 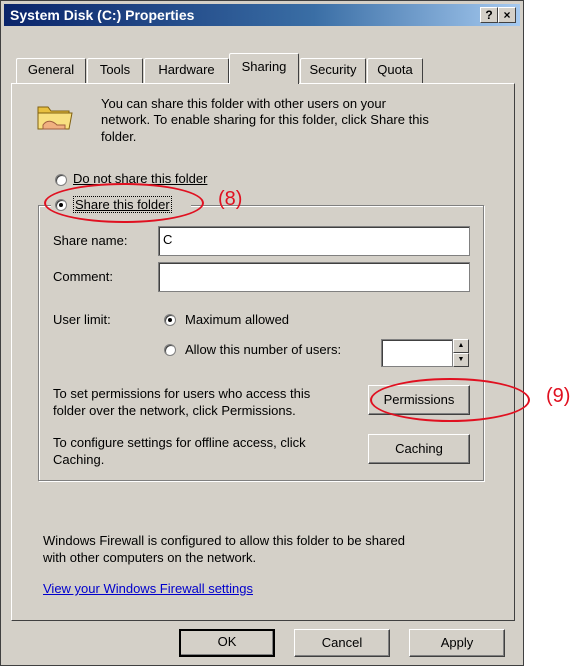 What do you see at coordinates (51, 70) in the screenshot?
I see `tab-general: General` at bounding box center [51, 70].